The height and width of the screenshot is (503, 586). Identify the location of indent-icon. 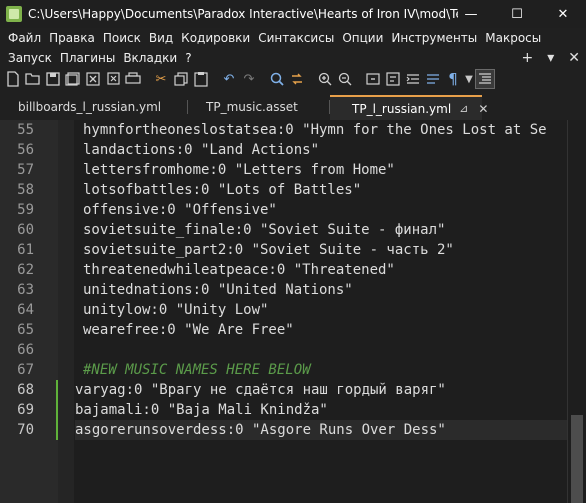
(413, 79).